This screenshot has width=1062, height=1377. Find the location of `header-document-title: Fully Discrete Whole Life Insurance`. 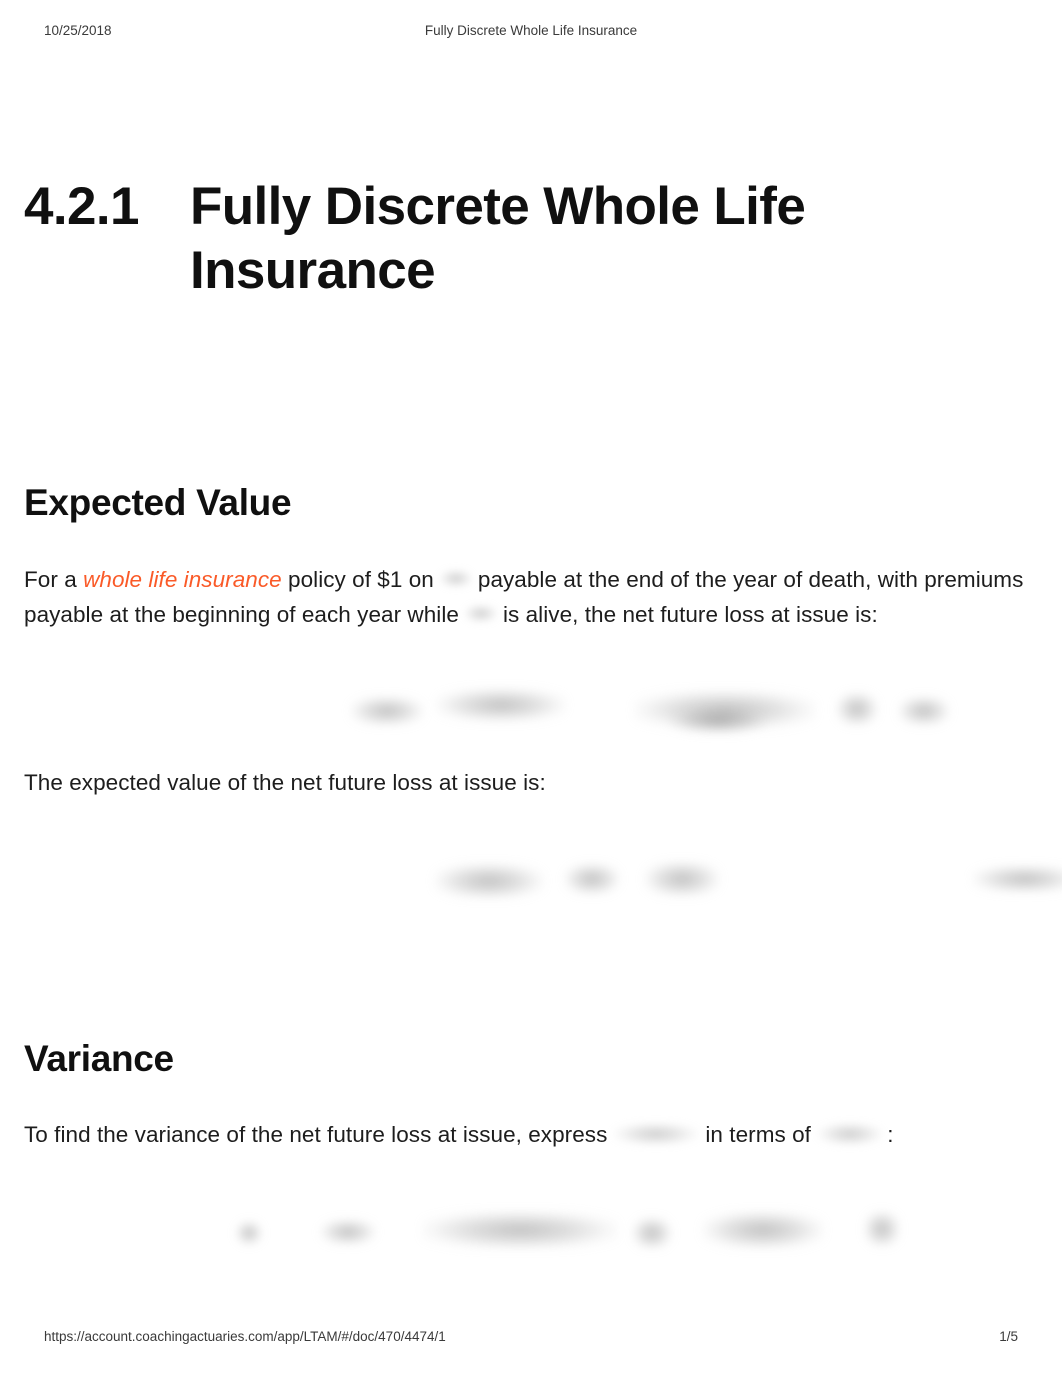

header-document-title: Fully Discrete Whole Life Insurance is located at coordinates (531, 30).